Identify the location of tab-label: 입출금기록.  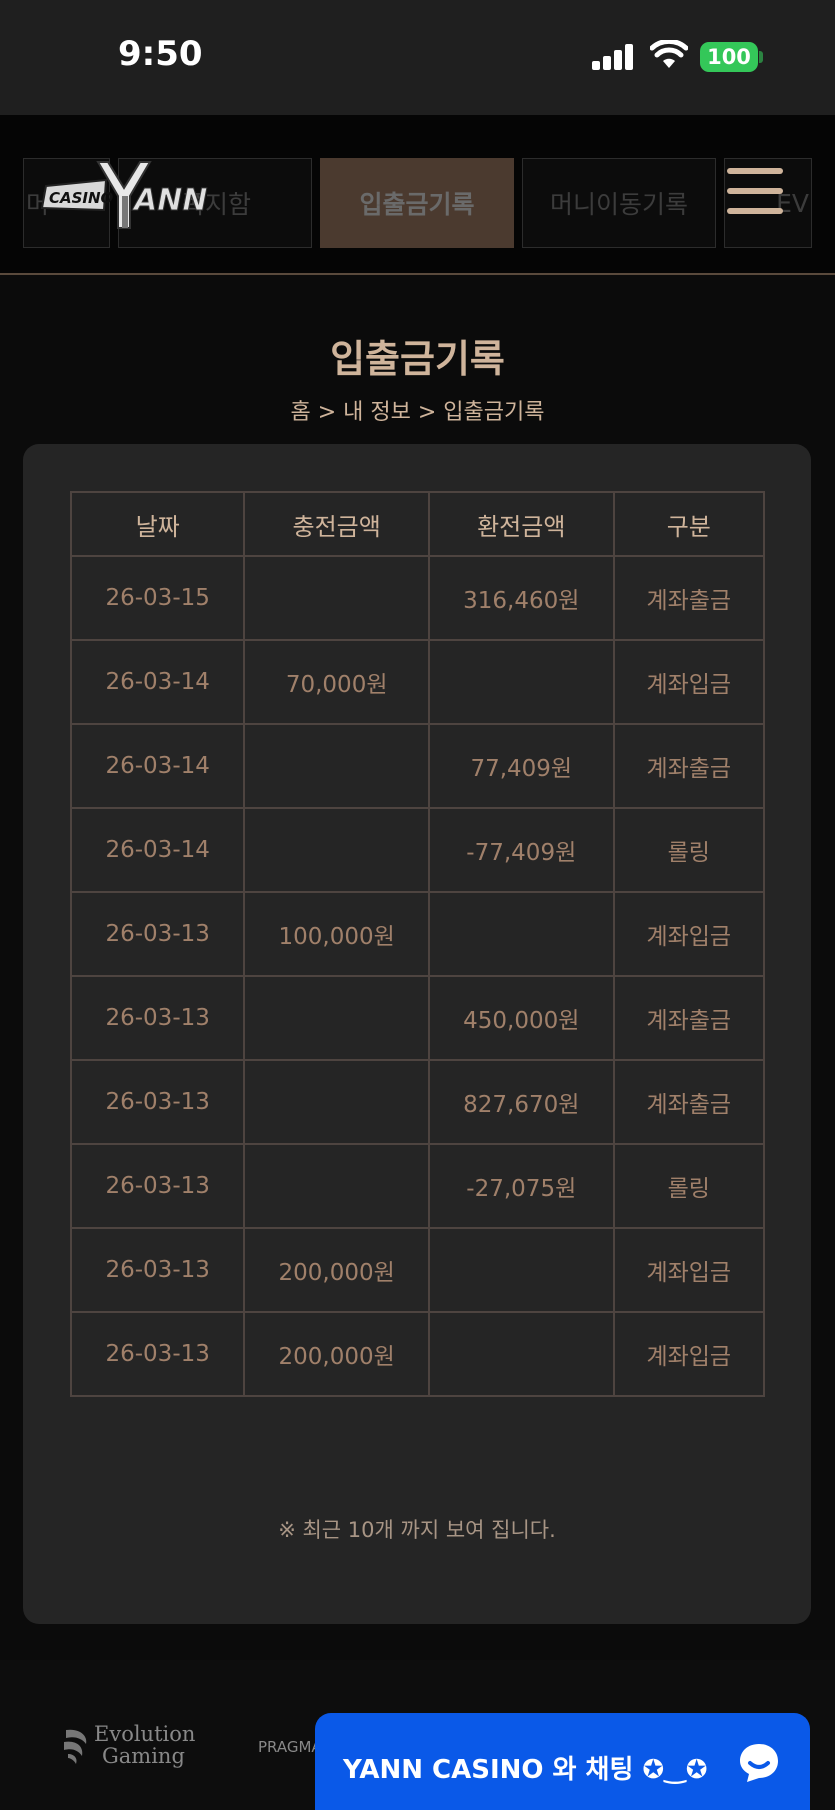
(417, 204).